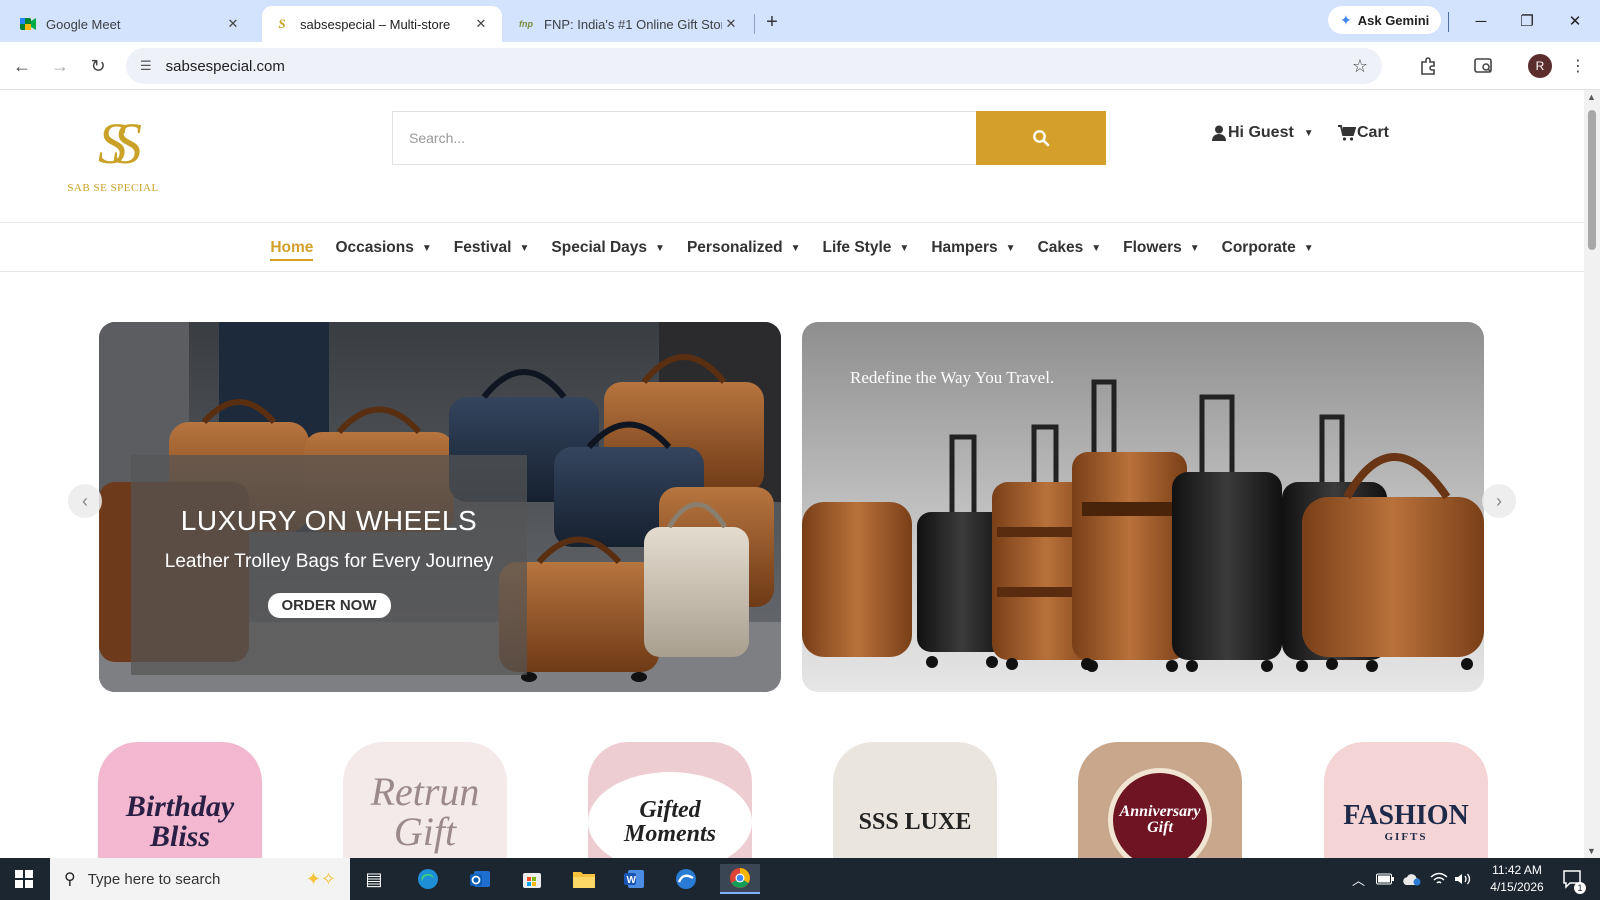 This screenshot has width=1600, height=900. I want to click on wifi-icon, so click(1439, 879).